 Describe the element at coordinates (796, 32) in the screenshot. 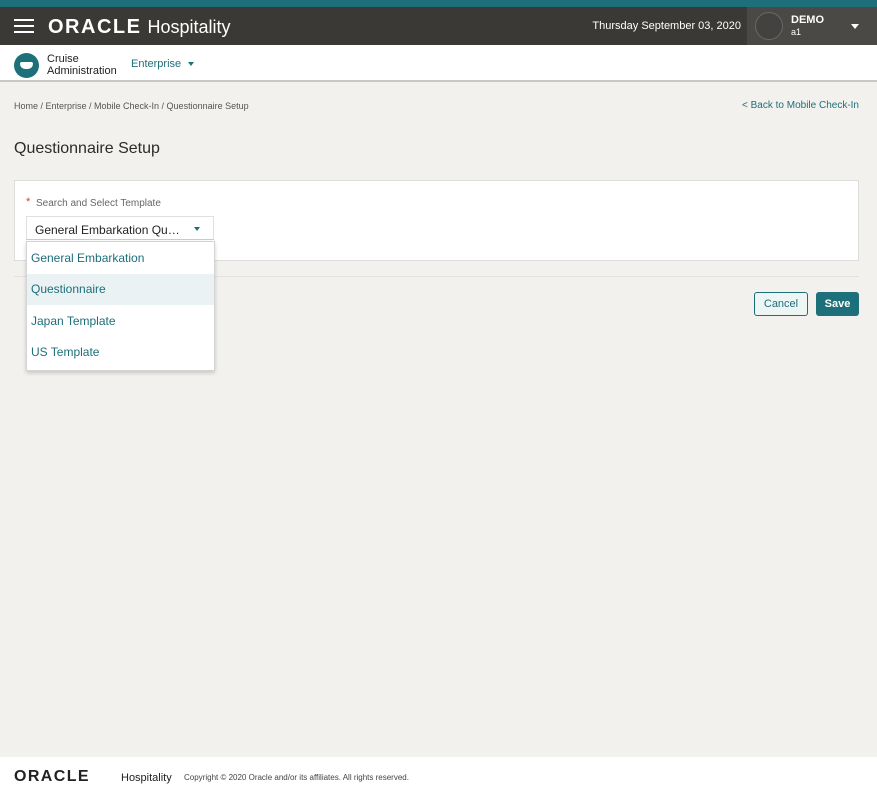

I see `user-property: a1` at that location.